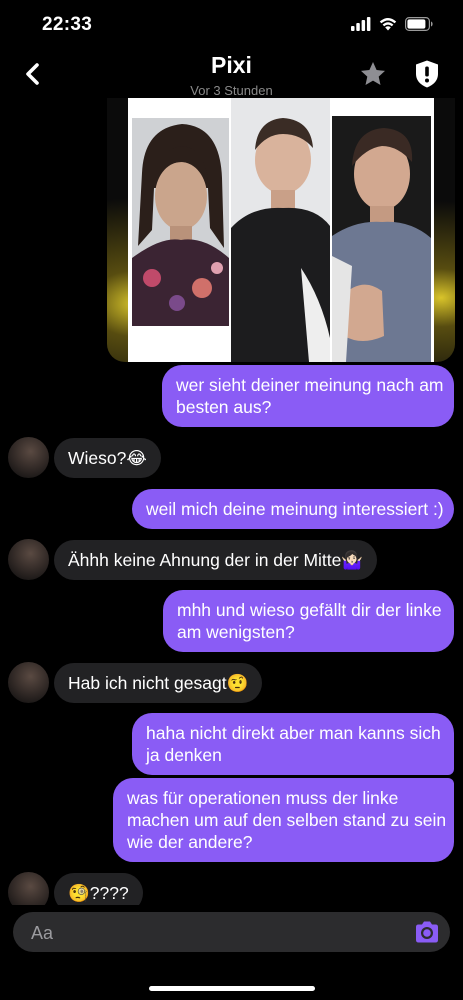 The image size is (463, 1000). I want to click on message-bubble-incoming: Hab ich nicht gesagt🤨, so click(158, 683).